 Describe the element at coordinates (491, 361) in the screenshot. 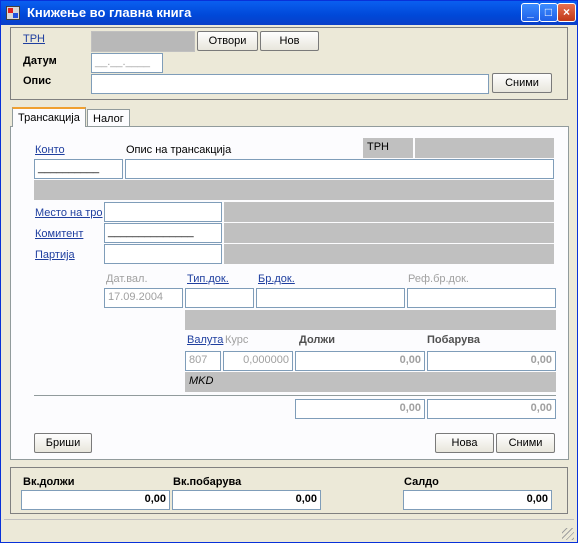

I see `pobaruva-field: 0,00` at that location.